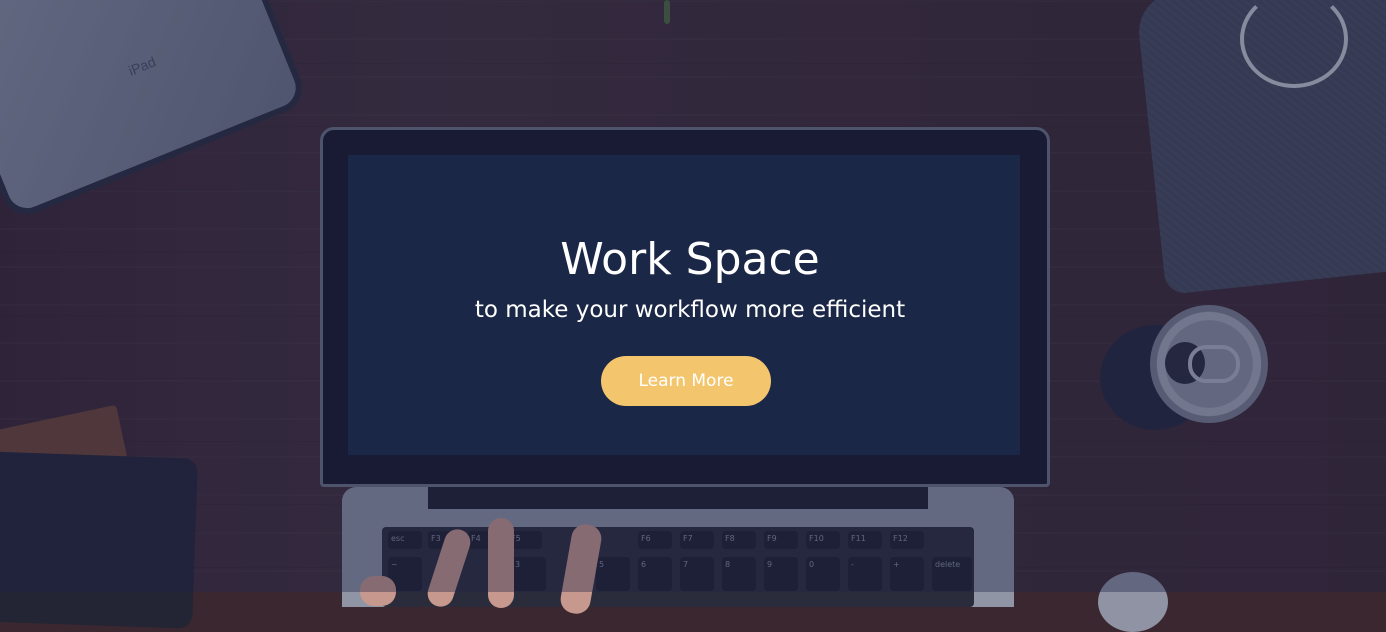  What do you see at coordinates (686, 381) in the screenshot?
I see `learn-more-button: Learn More` at bounding box center [686, 381].